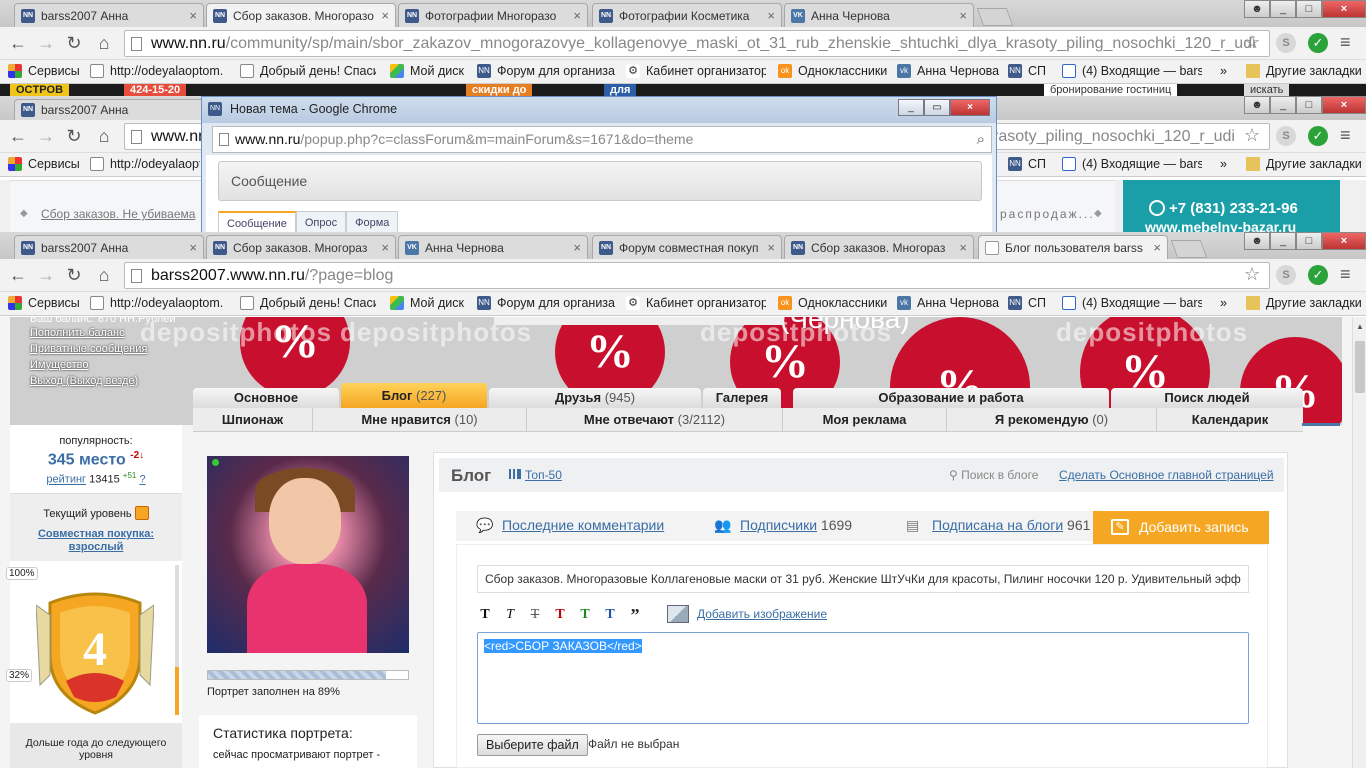  Describe the element at coordinates (937, 107) in the screenshot. I see `maximize-button: ▭` at that location.